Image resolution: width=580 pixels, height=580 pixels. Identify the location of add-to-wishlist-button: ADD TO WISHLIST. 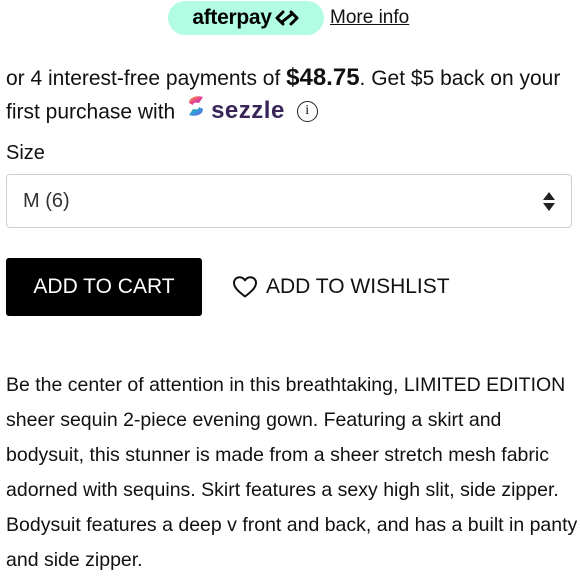
(341, 287).